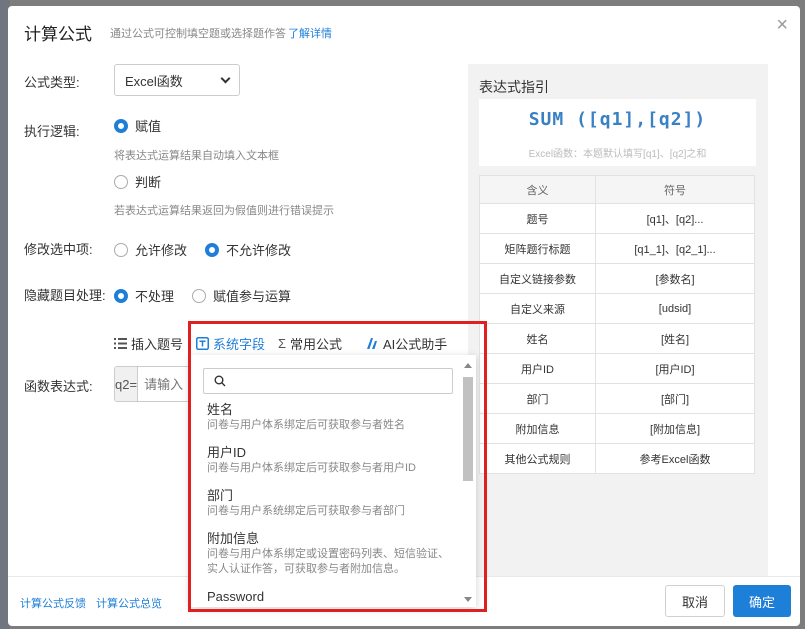  Describe the element at coordinates (227, 452) in the screenshot. I see `list-item-name: 用户ID` at that location.